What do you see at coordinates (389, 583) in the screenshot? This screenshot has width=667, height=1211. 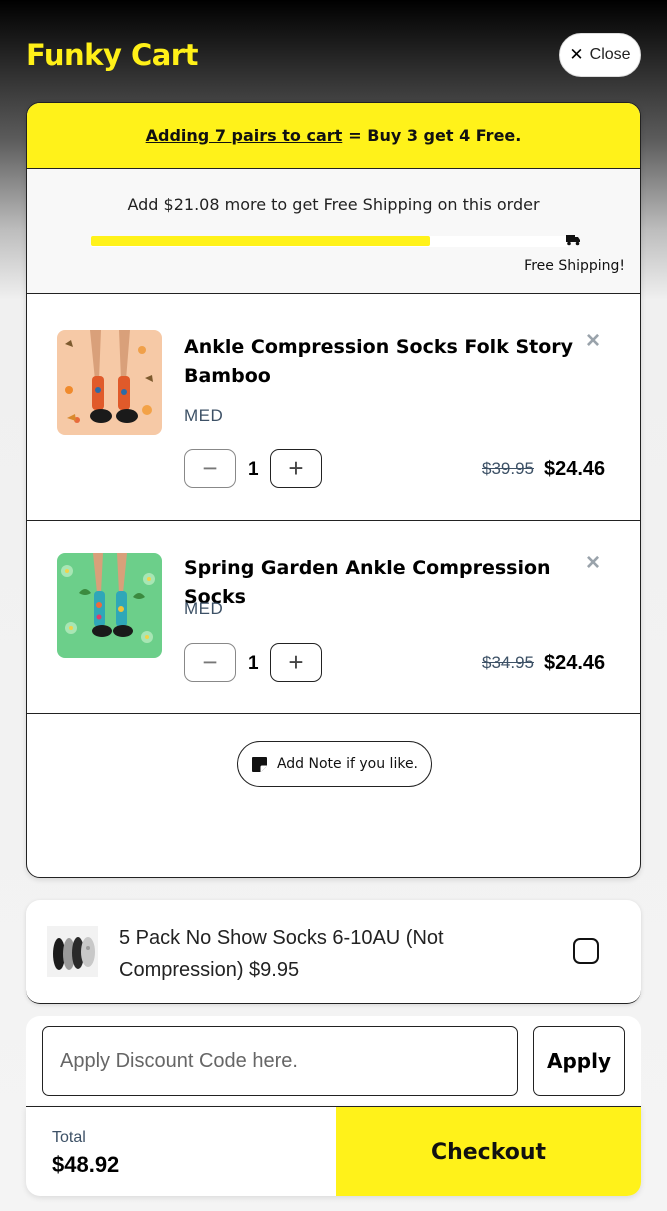 I see `product-title: Spring Garden Ankle Compression Socks` at bounding box center [389, 583].